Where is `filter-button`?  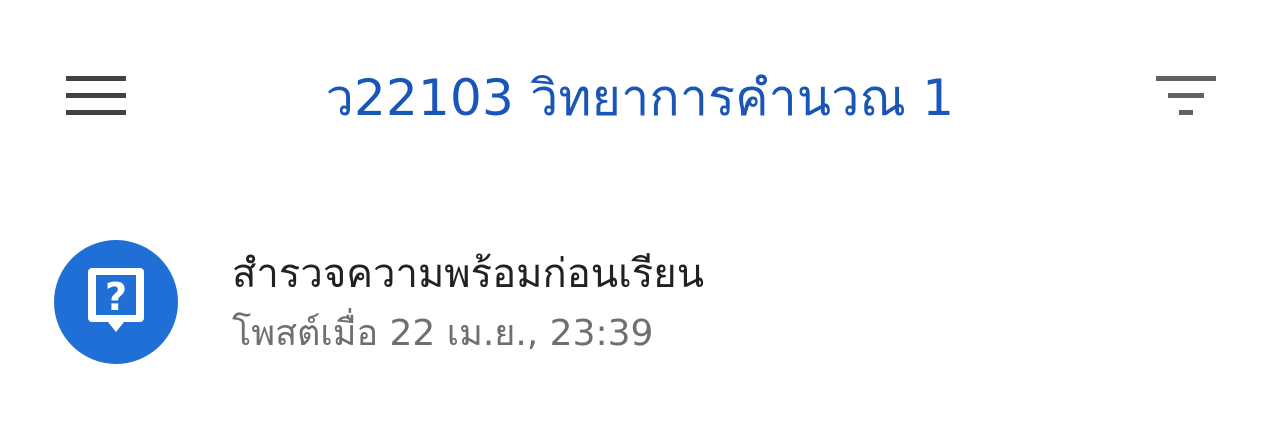
filter-button is located at coordinates (1186, 96).